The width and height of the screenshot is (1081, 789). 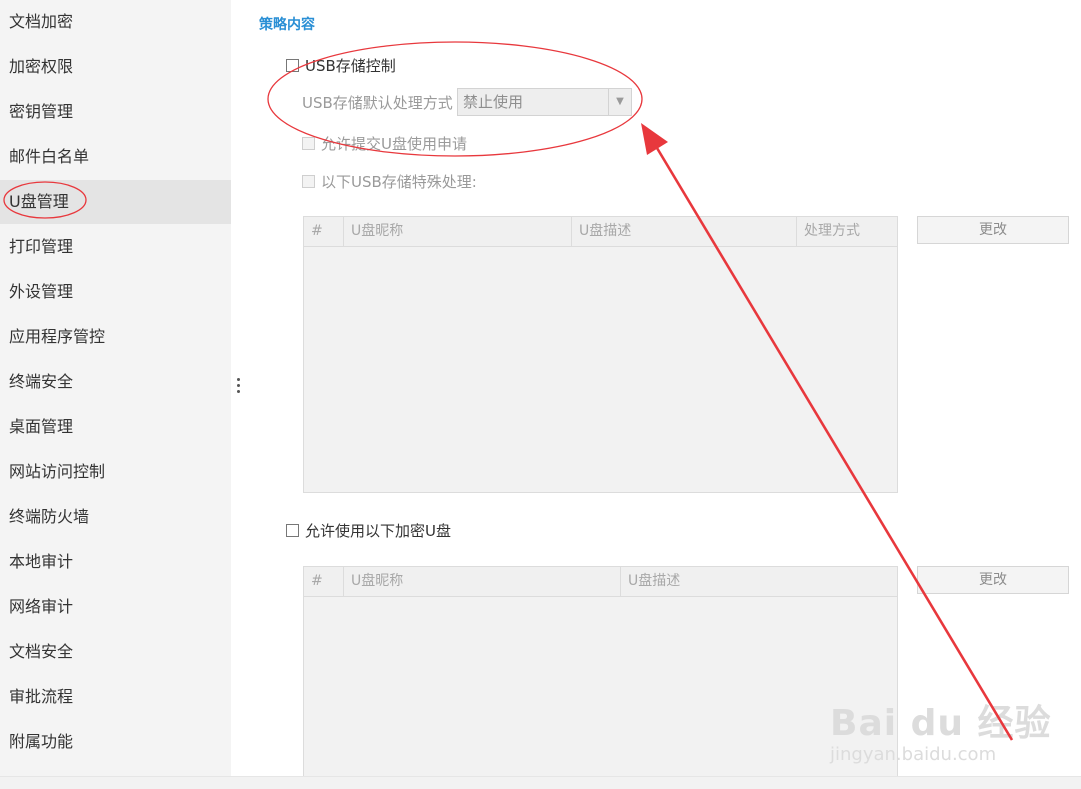 What do you see at coordinates (115, 292) in the screenshot?
I see `sidebar-item-peripheral-management: 外设管理` at bounding box center [115, 292].